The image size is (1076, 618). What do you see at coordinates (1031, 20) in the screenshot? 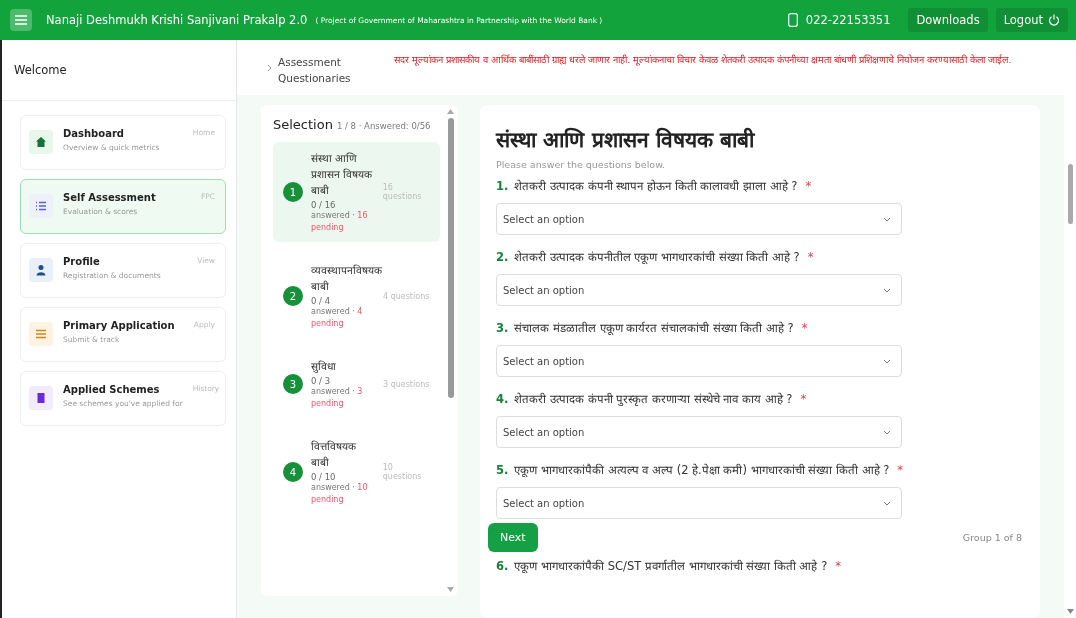
I see `logout-button: Logout` at bounding box center [1031, 20].